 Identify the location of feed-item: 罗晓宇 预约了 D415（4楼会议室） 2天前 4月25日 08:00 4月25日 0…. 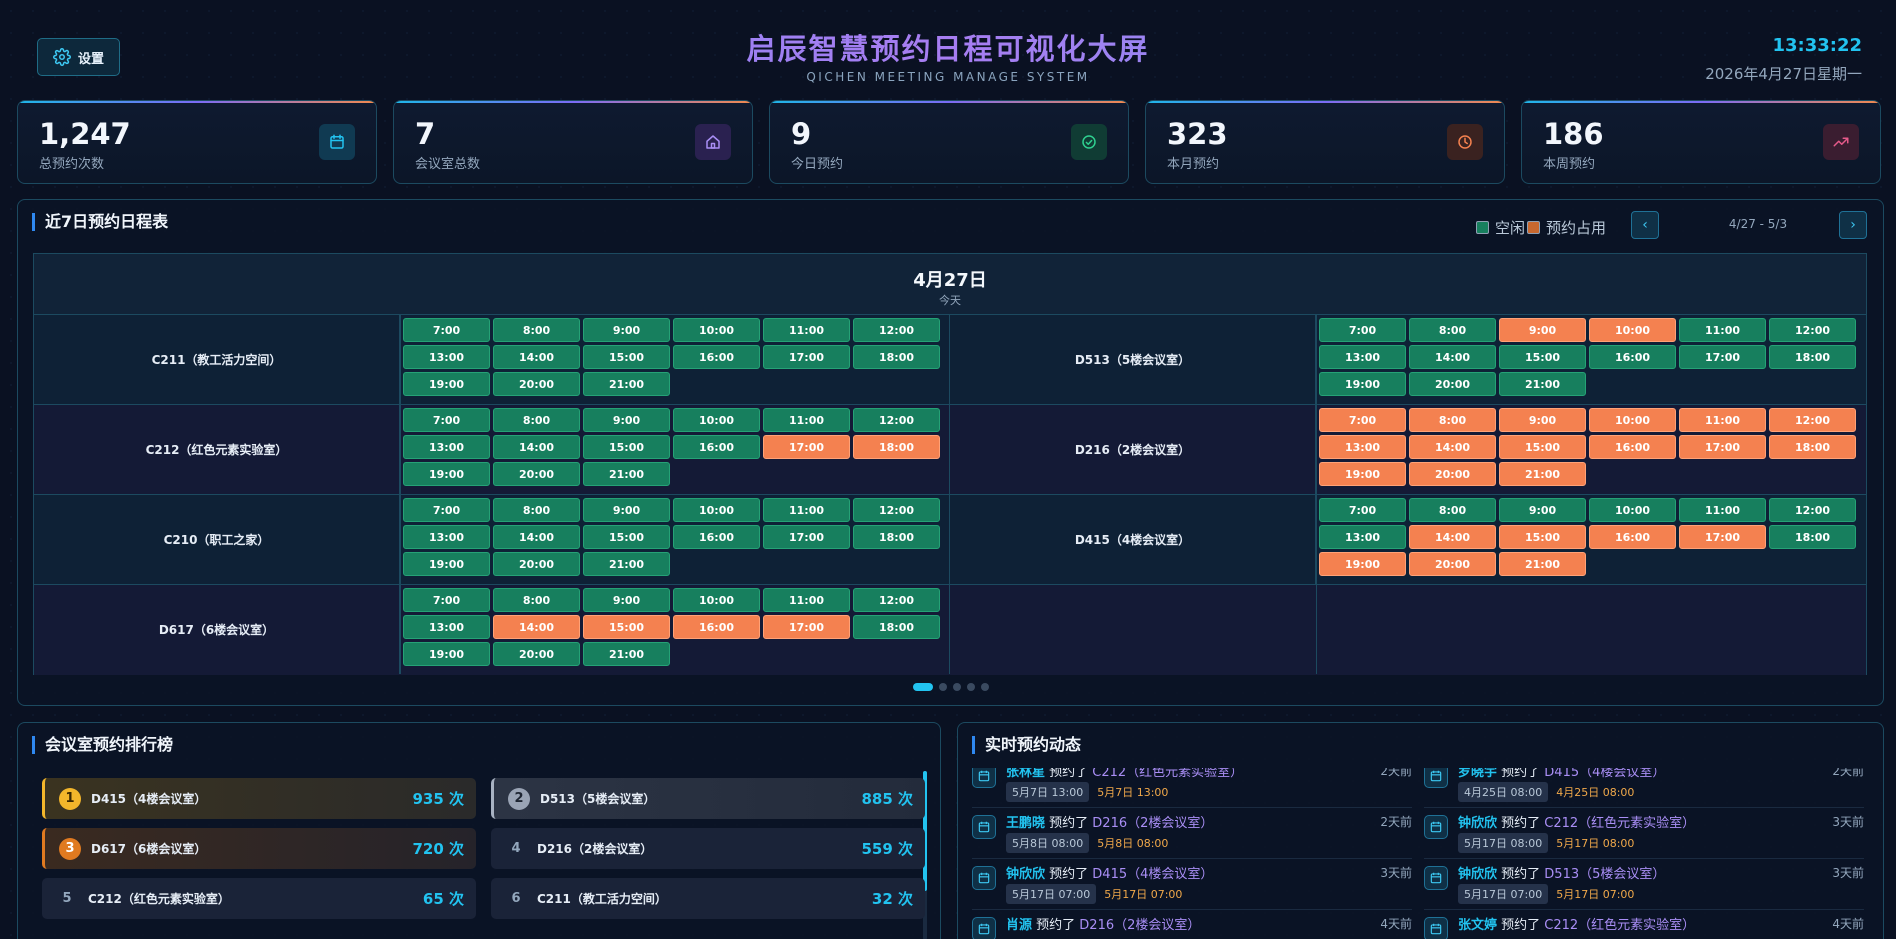
(1644, 788).